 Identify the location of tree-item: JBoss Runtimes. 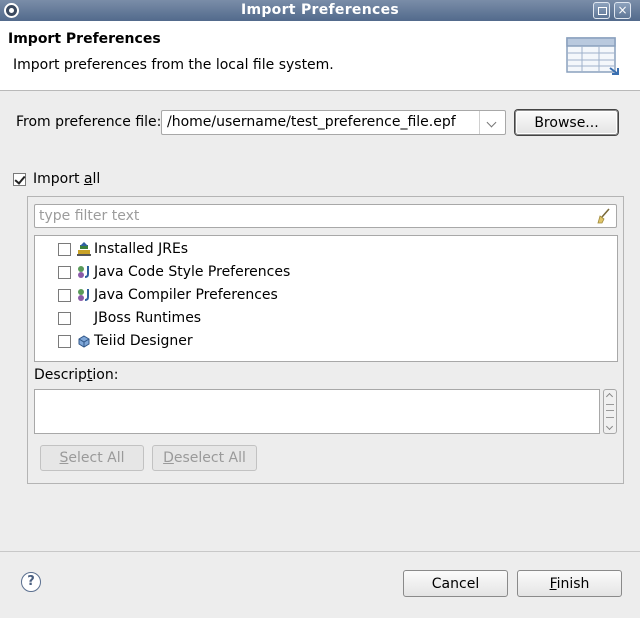
(325, 317).